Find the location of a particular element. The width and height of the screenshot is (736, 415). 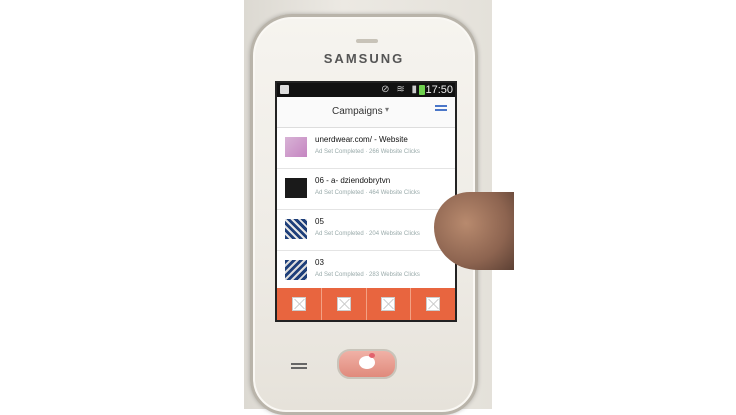

app-bar: Campaigns ▾ is located at coordinates (366, 112).